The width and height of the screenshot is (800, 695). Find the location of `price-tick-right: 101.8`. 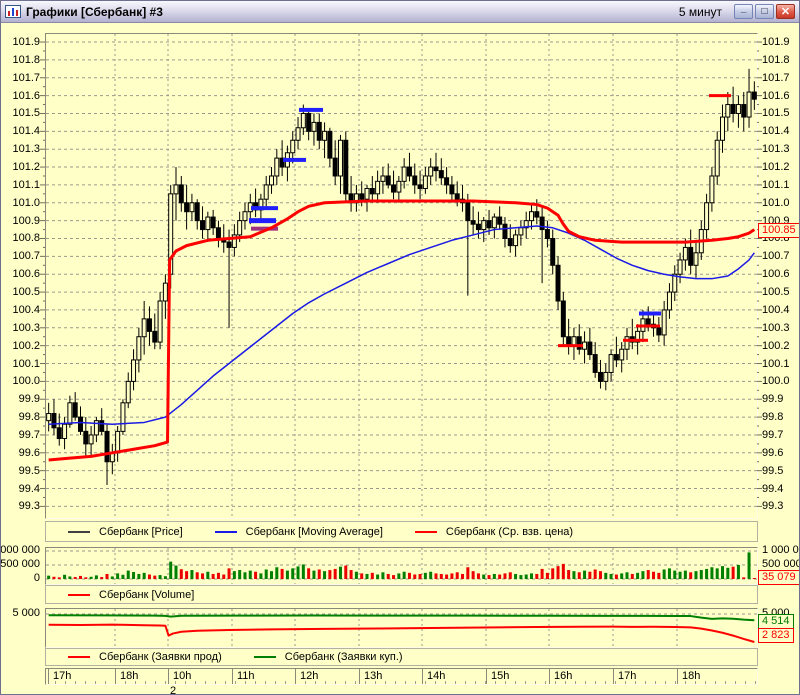

price-tick-right: 101.8 is located at coordinates (776, 59).